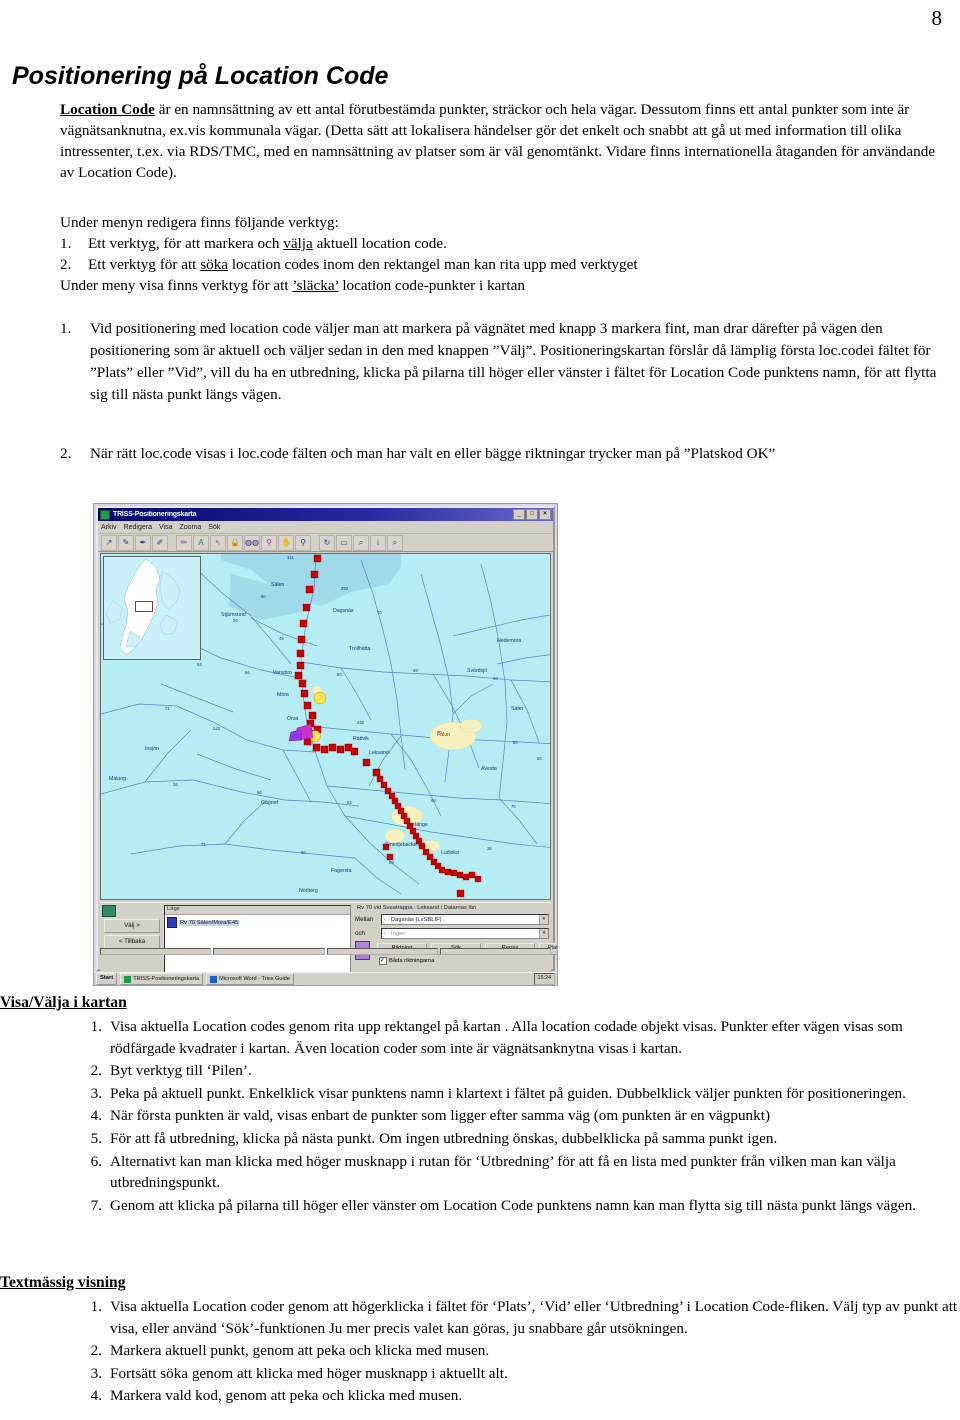  What do you see at coordinates (308, 891) in the screenshot?
I see `svg-text: Norberg` at bounding box center [308, 891].